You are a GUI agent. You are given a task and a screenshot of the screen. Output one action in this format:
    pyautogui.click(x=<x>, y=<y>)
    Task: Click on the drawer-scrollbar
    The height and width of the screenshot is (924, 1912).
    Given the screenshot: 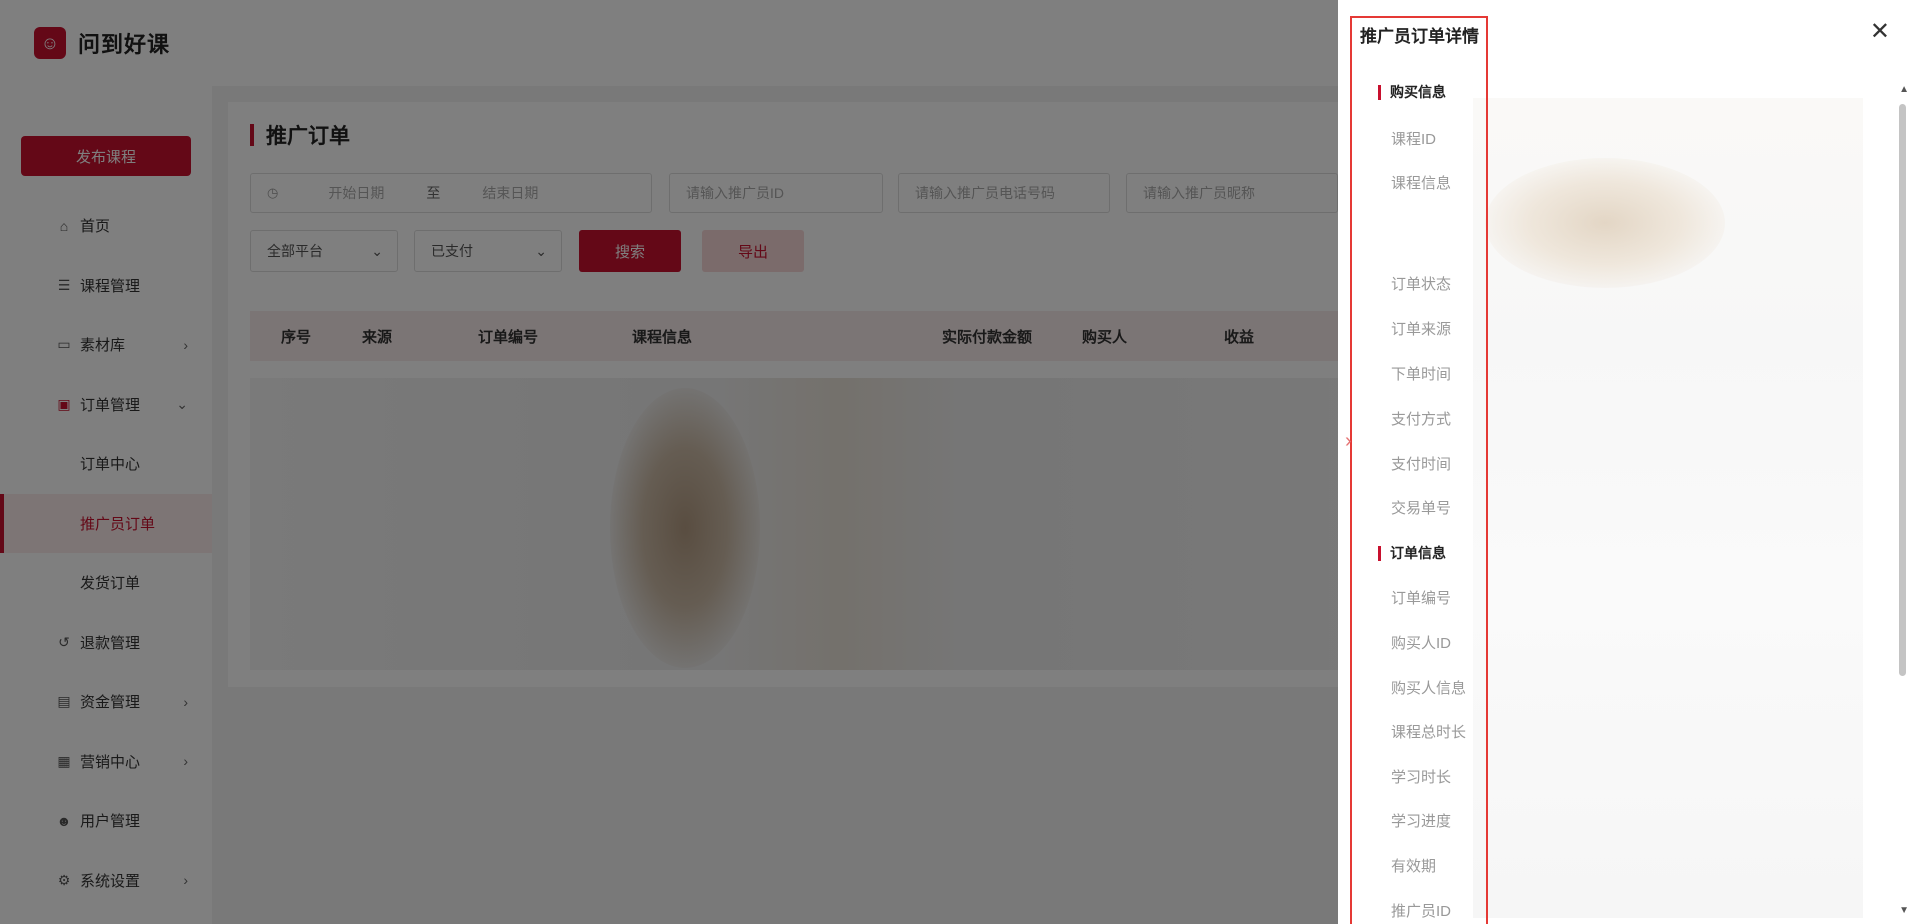 What is the action you would take?
    pyautogui.click(x=1902, y=390)
    